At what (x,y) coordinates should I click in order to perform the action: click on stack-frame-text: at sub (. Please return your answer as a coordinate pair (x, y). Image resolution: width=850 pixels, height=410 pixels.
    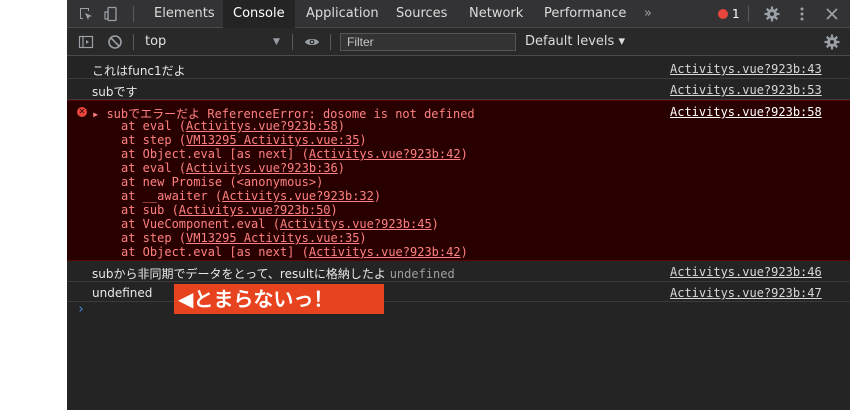
    Looking at the image, I should click on (150, 210).